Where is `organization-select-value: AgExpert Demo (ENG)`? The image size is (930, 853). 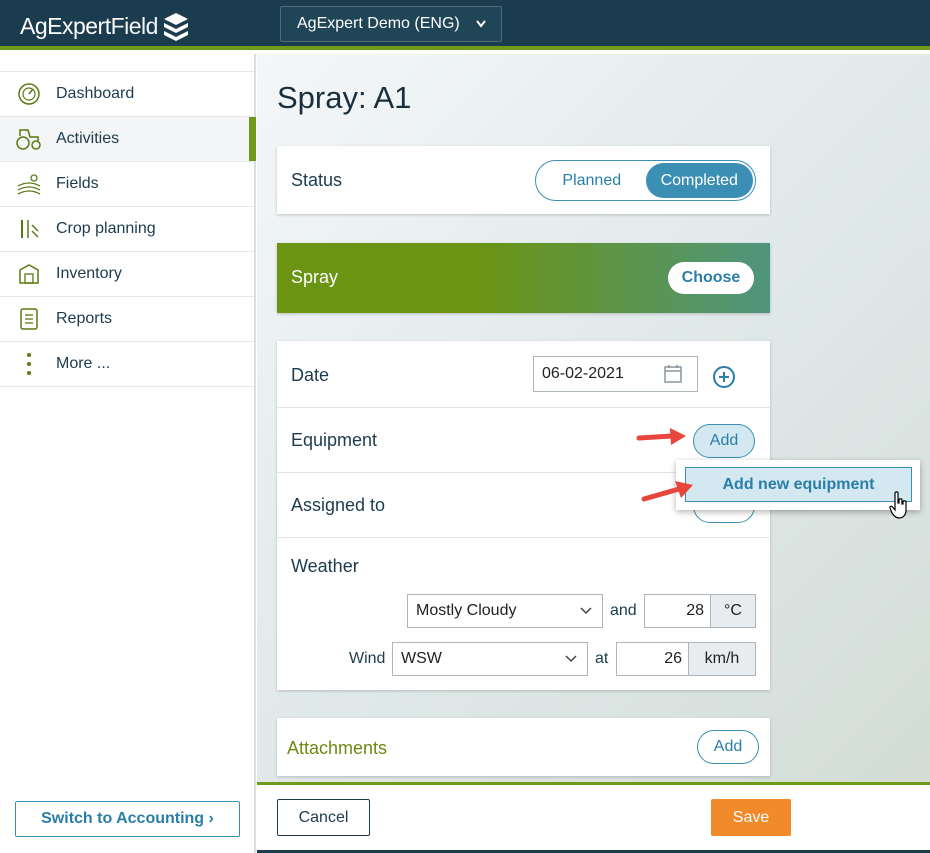
organization-select-value: AgExpert Demo (ENG) is located at coordinates (378, 23).